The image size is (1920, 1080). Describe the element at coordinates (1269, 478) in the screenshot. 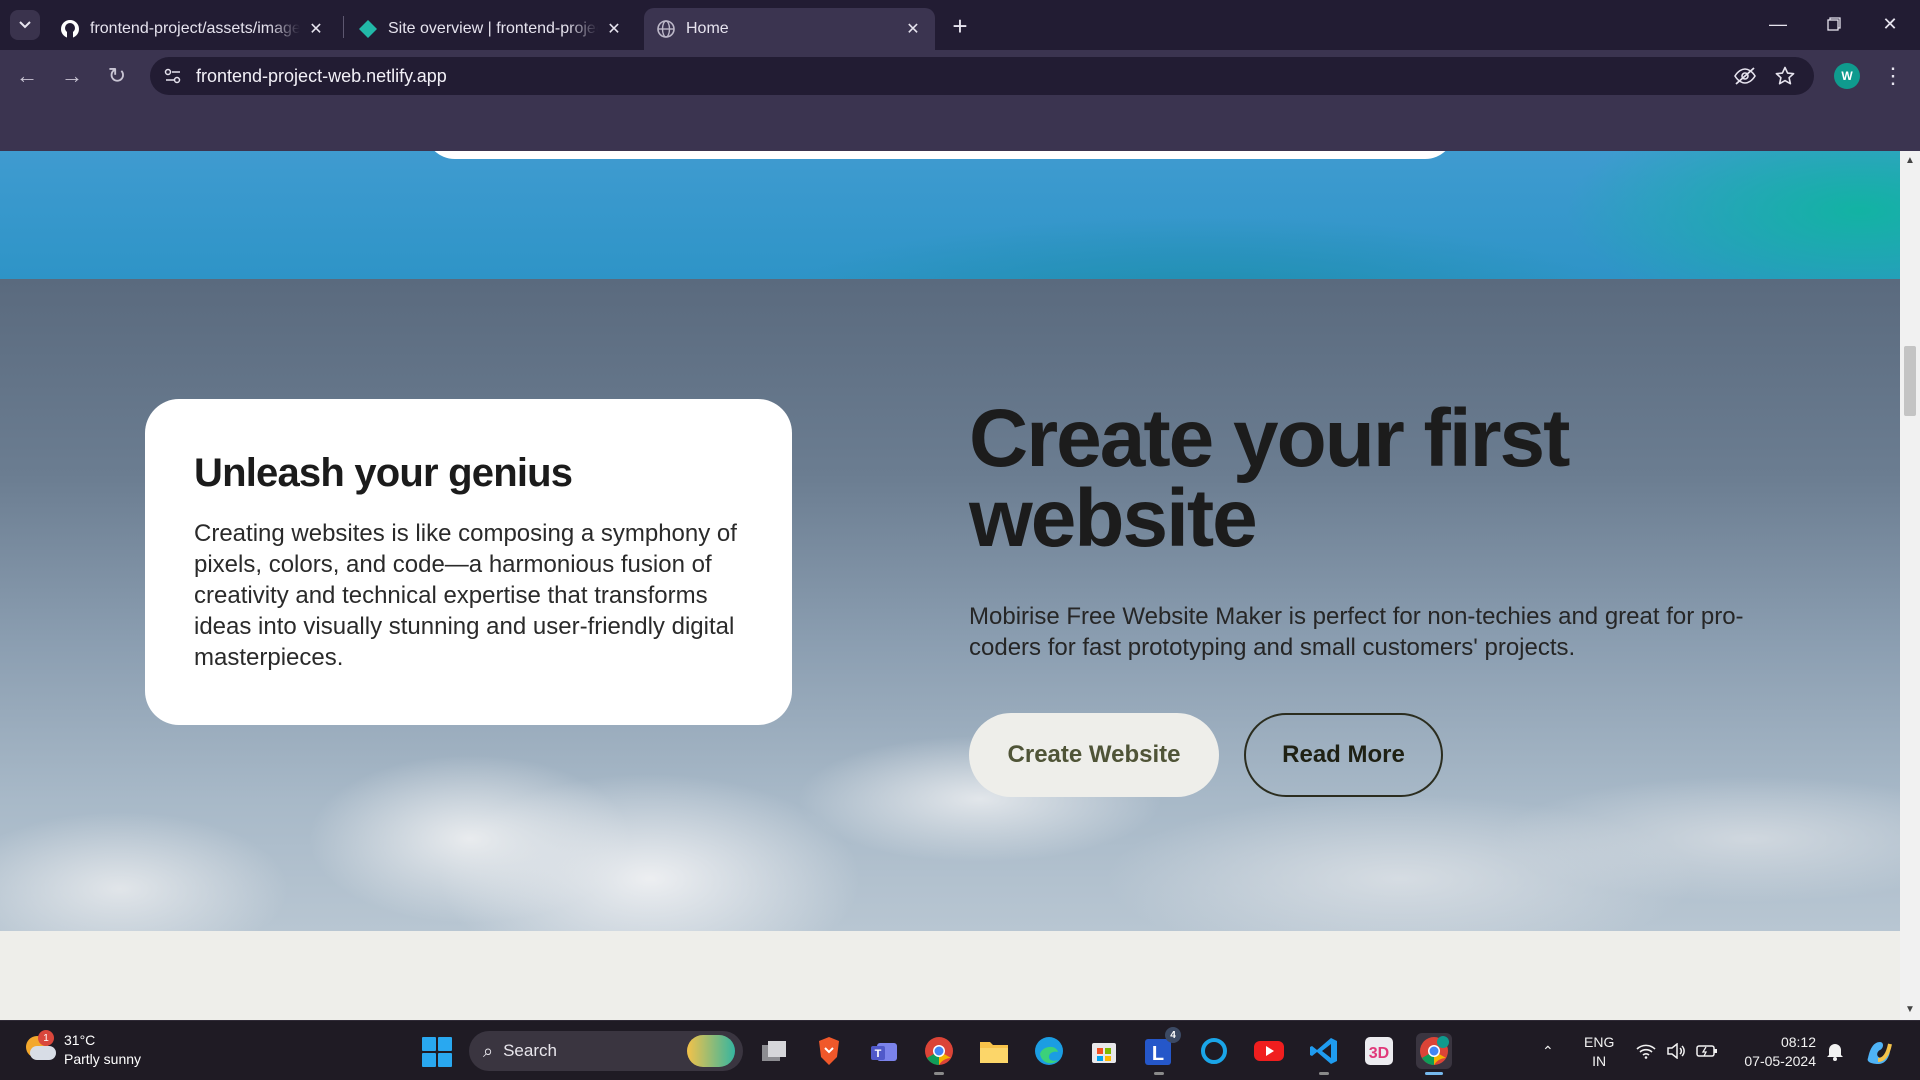

I see `hero-title: Create your first website` at that location.